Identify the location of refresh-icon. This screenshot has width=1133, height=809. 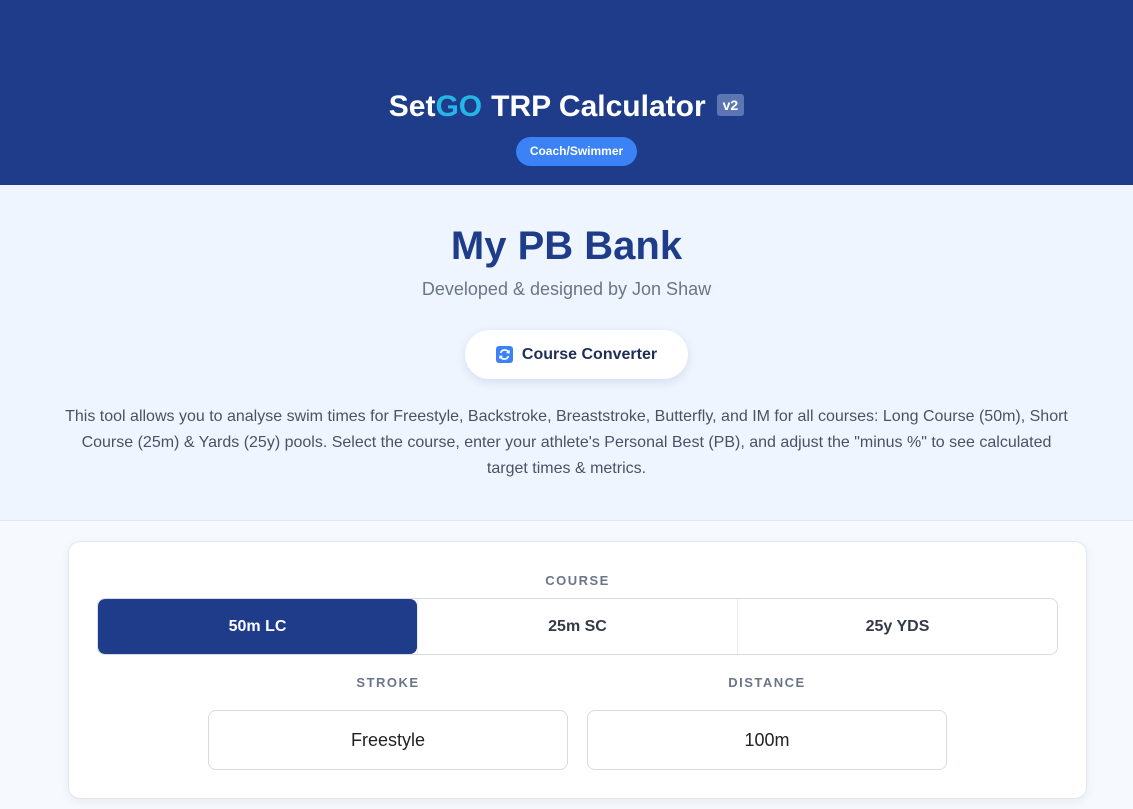
(504, 354).